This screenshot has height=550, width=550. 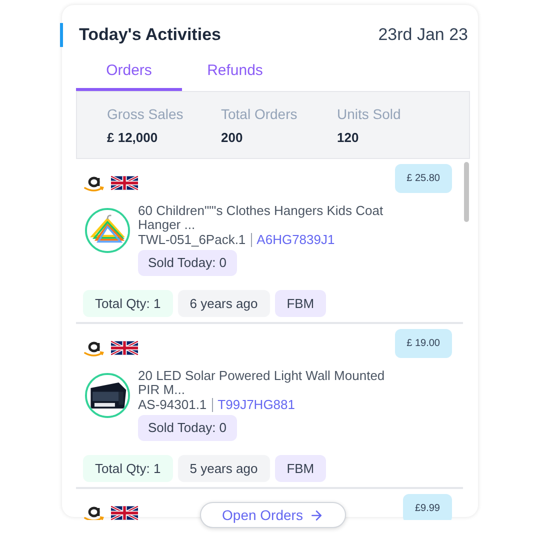 I want to click on open-orders-button: Open Orders, so click(x=273, y=515).